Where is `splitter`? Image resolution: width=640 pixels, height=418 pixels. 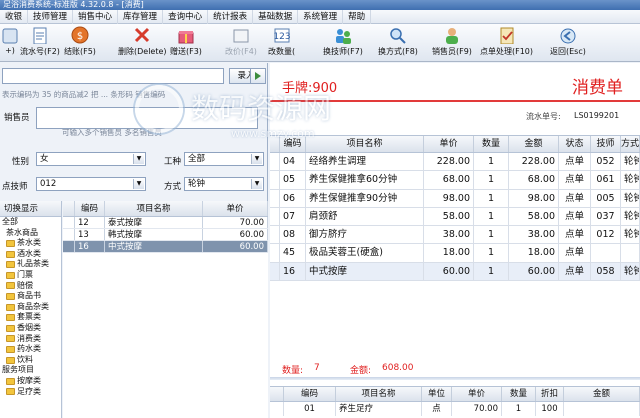
splitter is located at coordinates (455, 378).